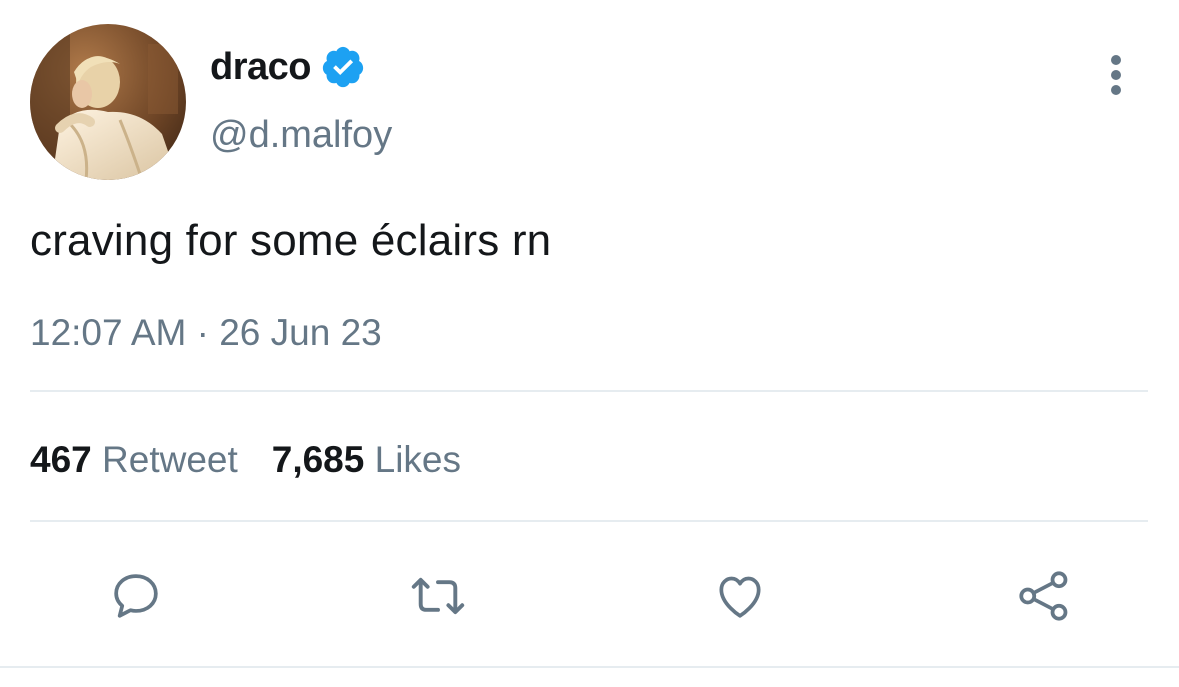 The width and height of the screenshot is (1179, 687). Describe the element at coordinates (300, 332) in the screenshot. I see `tweet-date: 26 Jun 23` at that location.